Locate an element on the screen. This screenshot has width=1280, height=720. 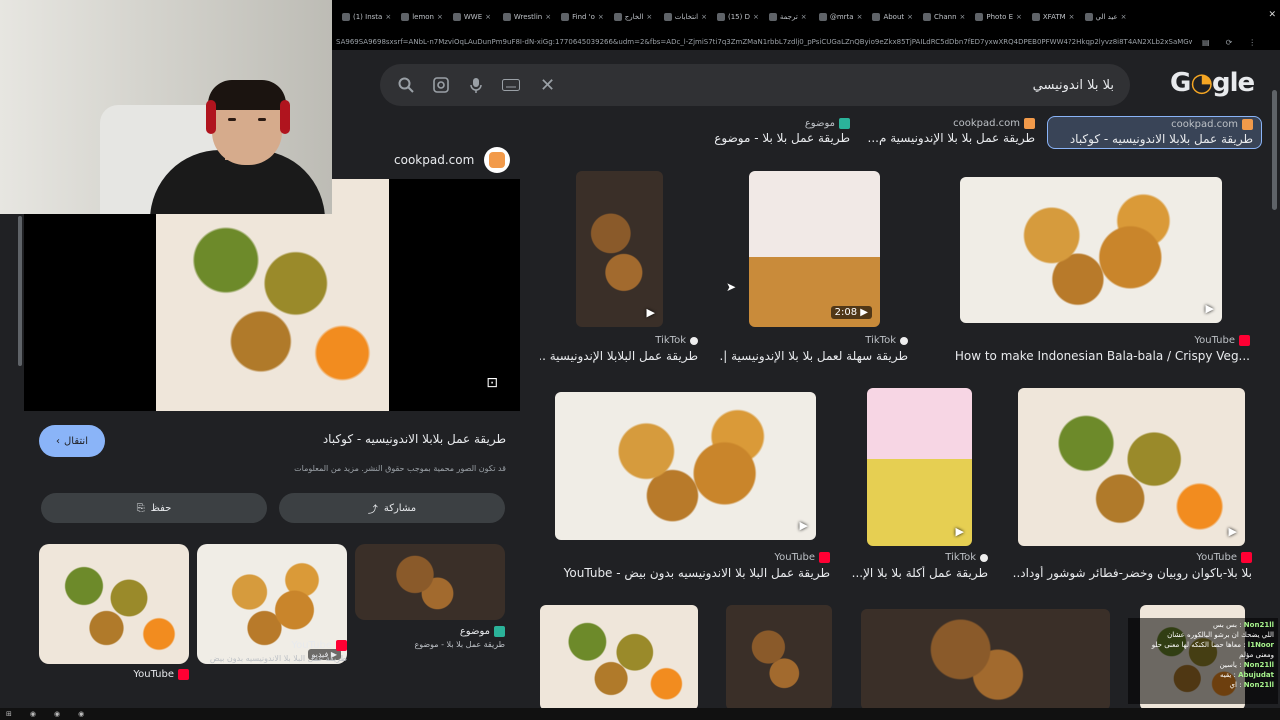
chat-user: Non21ll is located at coordinates (1258, 665).